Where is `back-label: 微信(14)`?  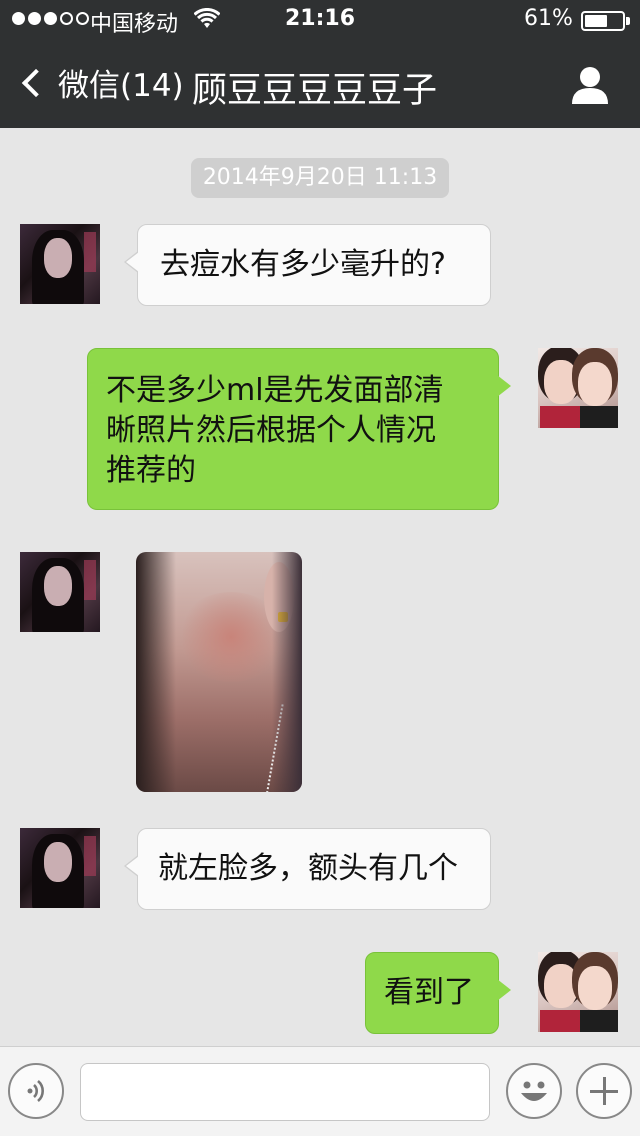 back-label: 微信(14) is located at coordinates (121, 86).